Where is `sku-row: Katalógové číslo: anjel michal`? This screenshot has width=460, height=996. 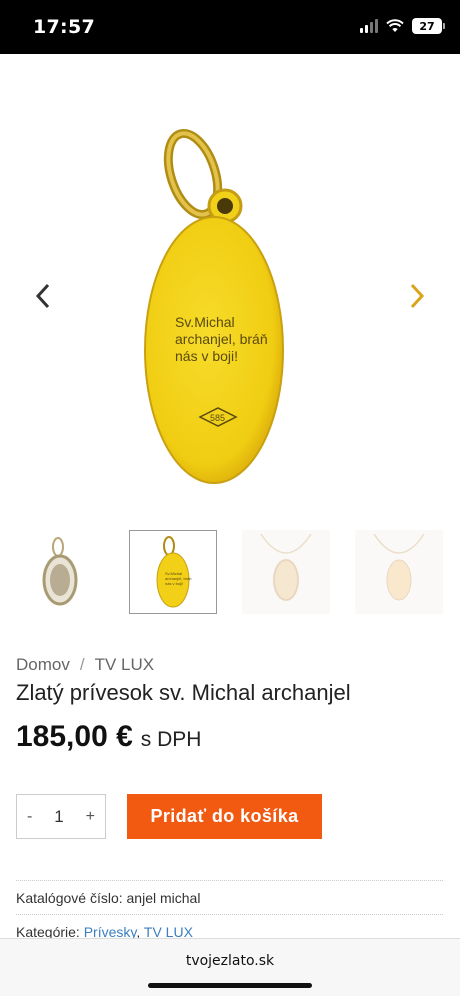
sku-row: Katalógové číslo: anjel michal is located at coordinates (108, 898).